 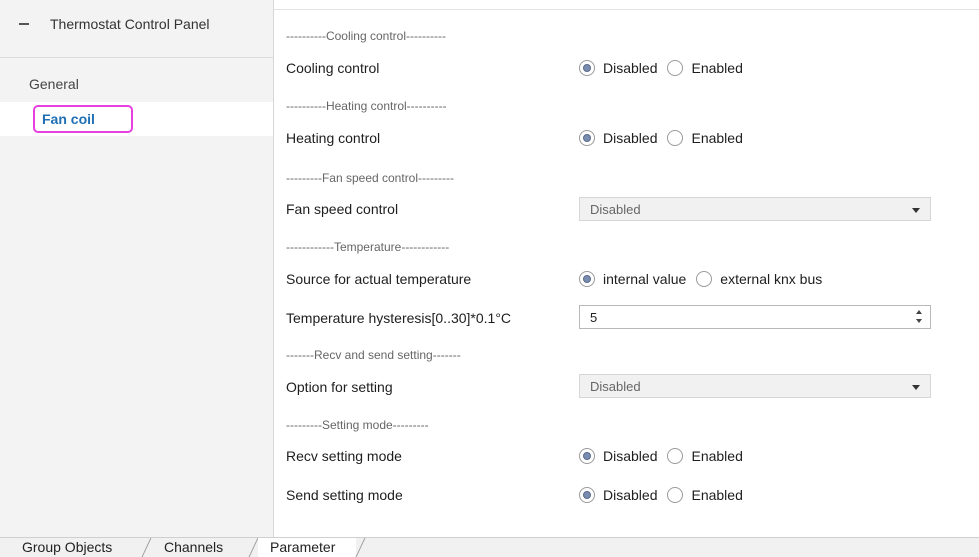 I want to click on section-header-cooling: ----------Cooling control----------, so click(x=366, y=36).